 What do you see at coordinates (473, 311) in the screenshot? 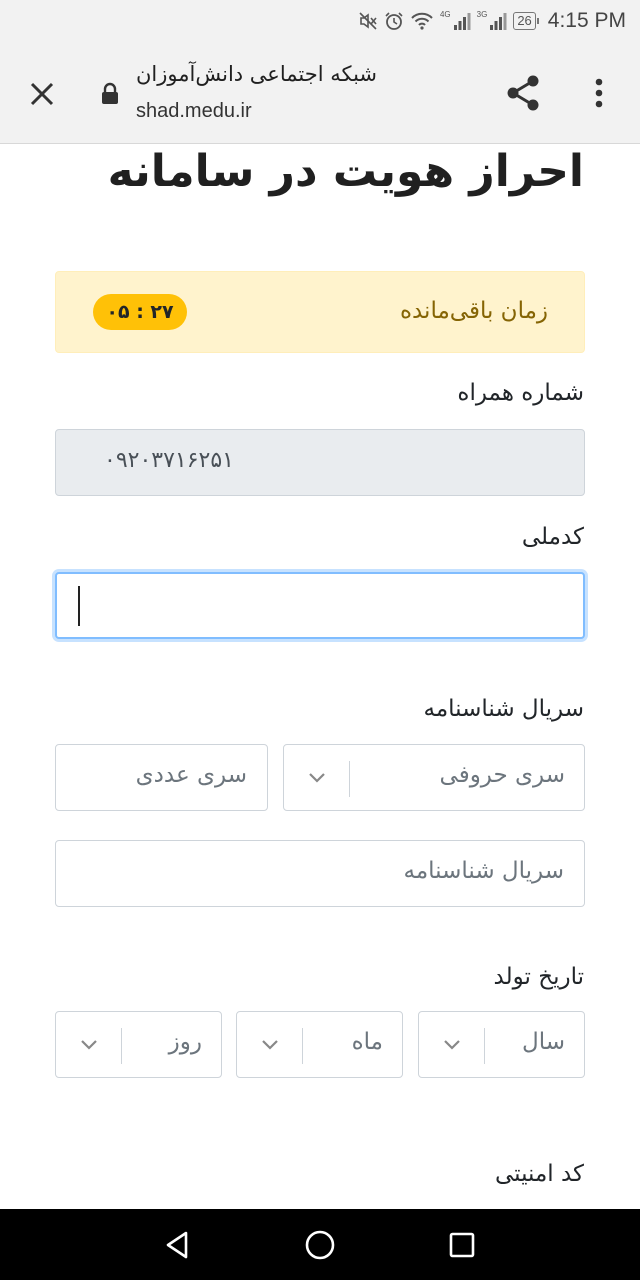
I see `timer-label: زمان باقی‌مانده` at bounding box center [473, 311].